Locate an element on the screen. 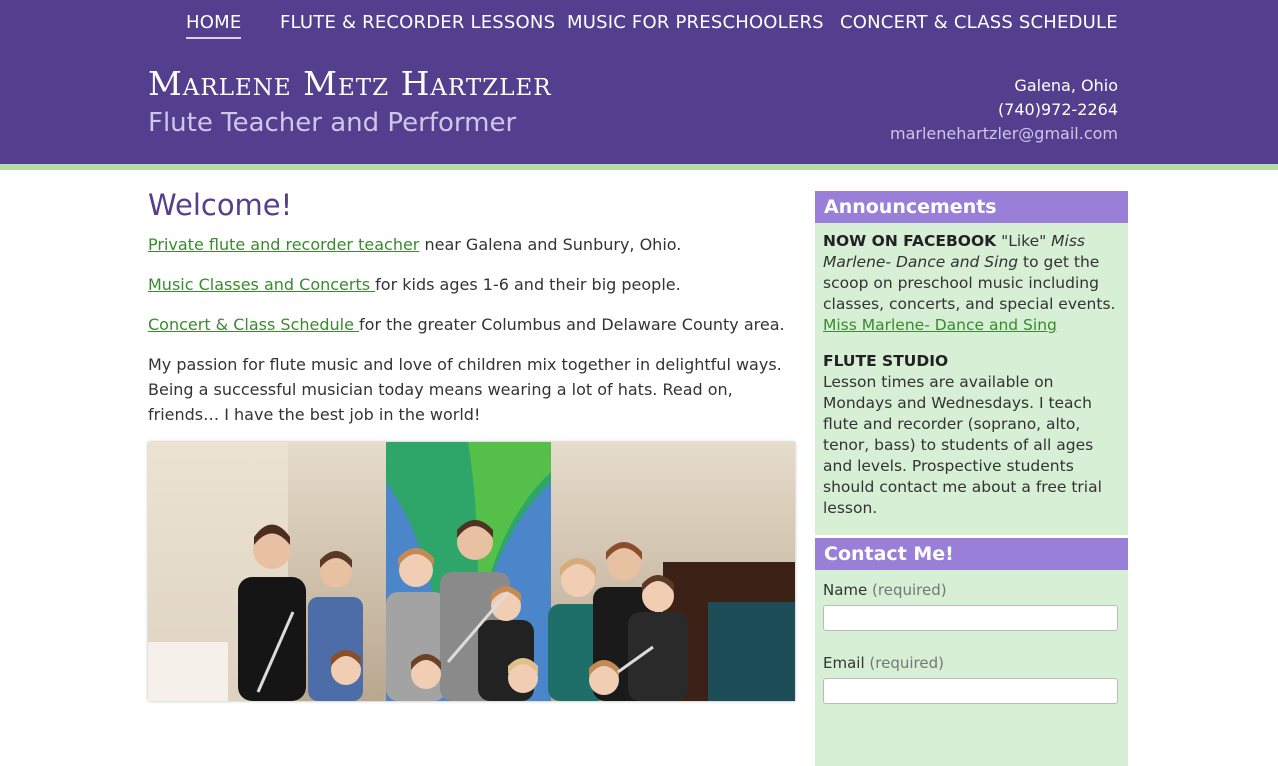 This screenshot has height=766, width=1278. email-field is located at coordinates (970, 691).